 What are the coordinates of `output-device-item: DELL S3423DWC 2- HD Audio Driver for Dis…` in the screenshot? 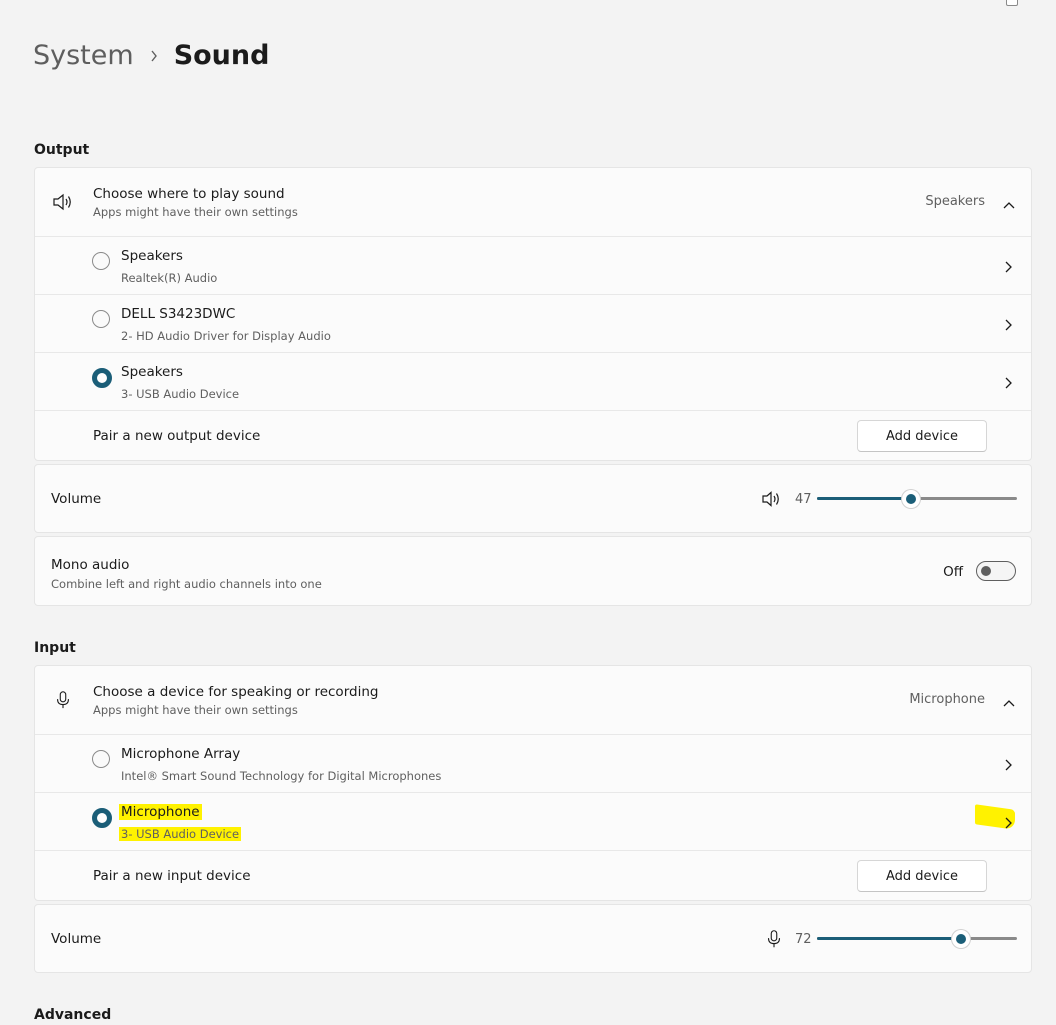 It's located at (533, 323).